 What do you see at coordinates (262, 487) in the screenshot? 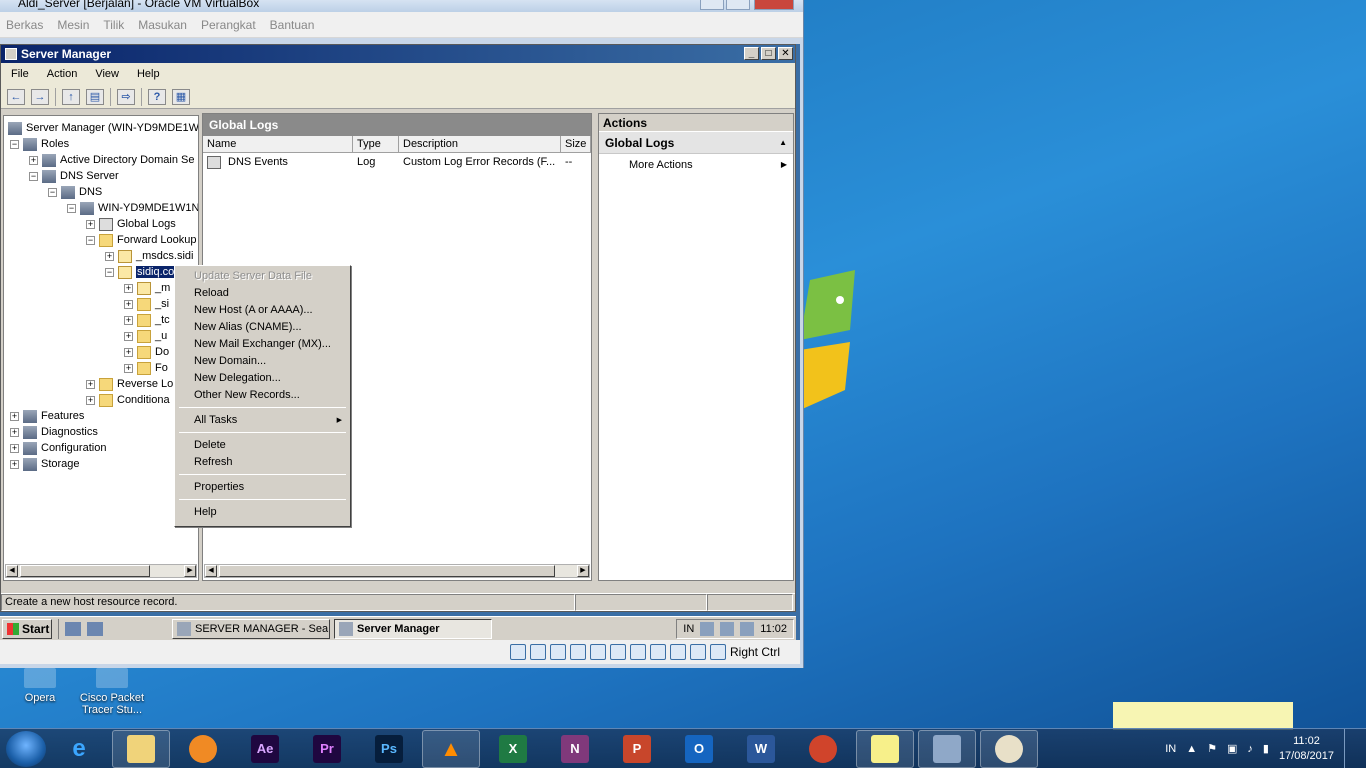
I see `menu-properties: Properties` at bounding box center [262, 487].